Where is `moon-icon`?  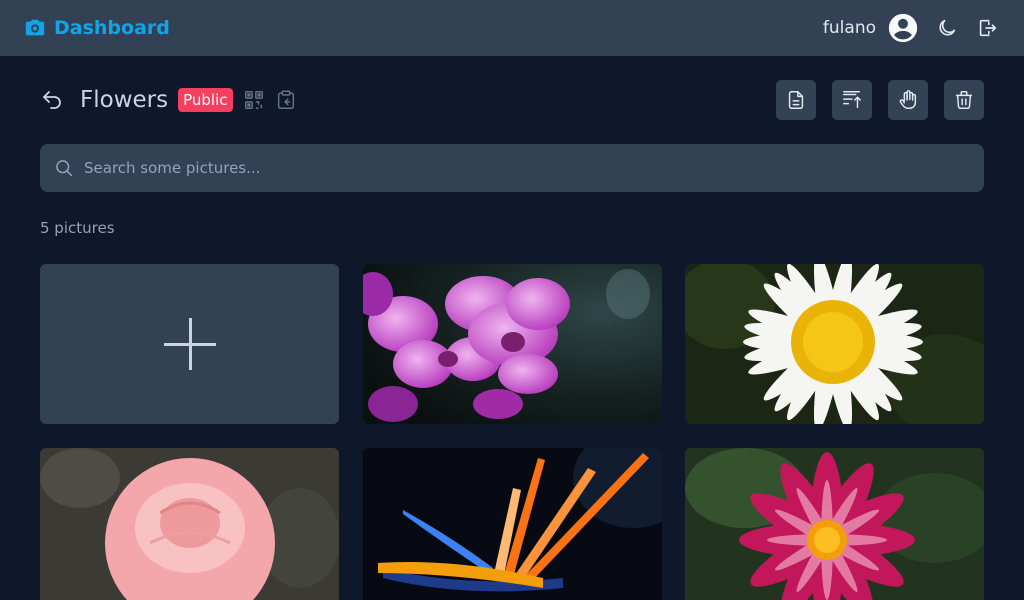 moon-icon is located at coordinates (947, 27).